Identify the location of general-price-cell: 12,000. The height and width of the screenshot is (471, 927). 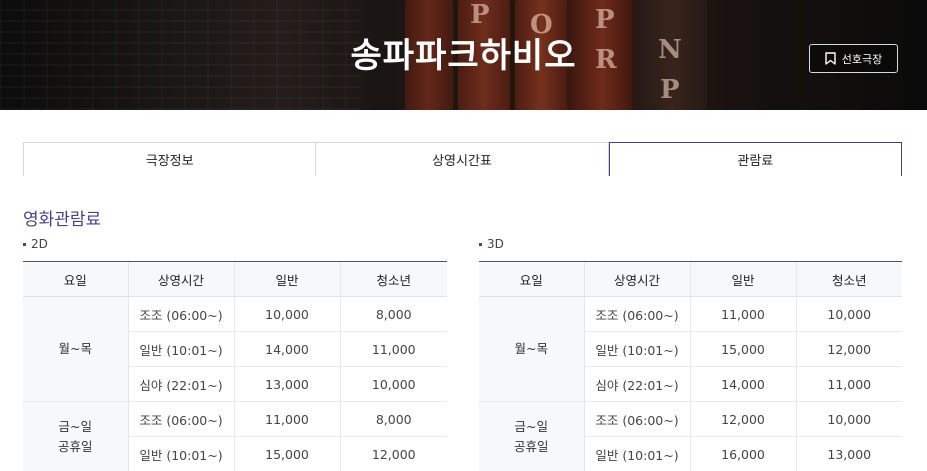
(742, 419).